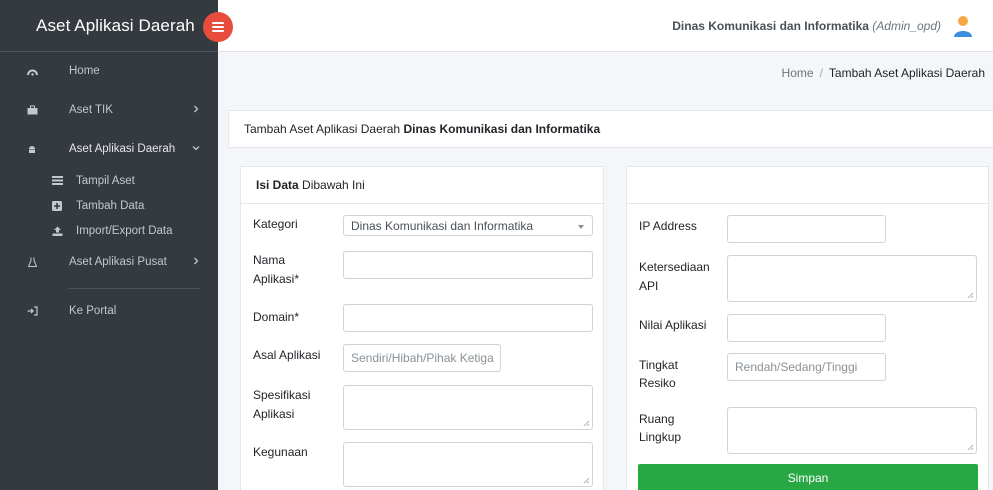  What do you see at coordinates (124, 230) in the screenshot?
I see `sidebar-subitem-label: Import/Export Data` at bounding box center [124, 230].